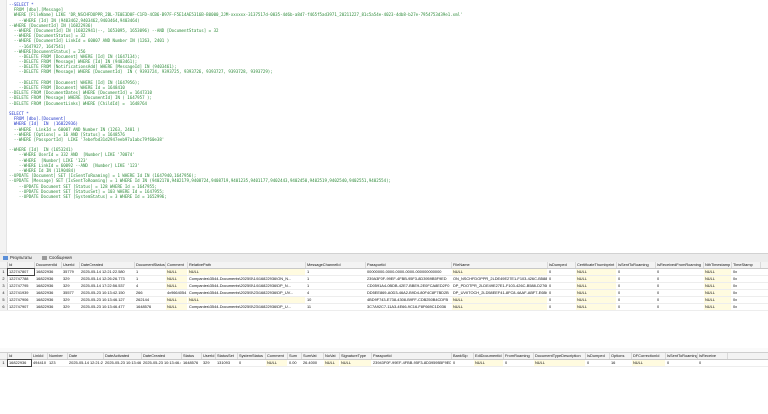 This screenshot has width=768, height=414. What do you see at coordinates (4, 300) in the screenshot?
I see `row-number: 5` at bounding box center [4, 300].